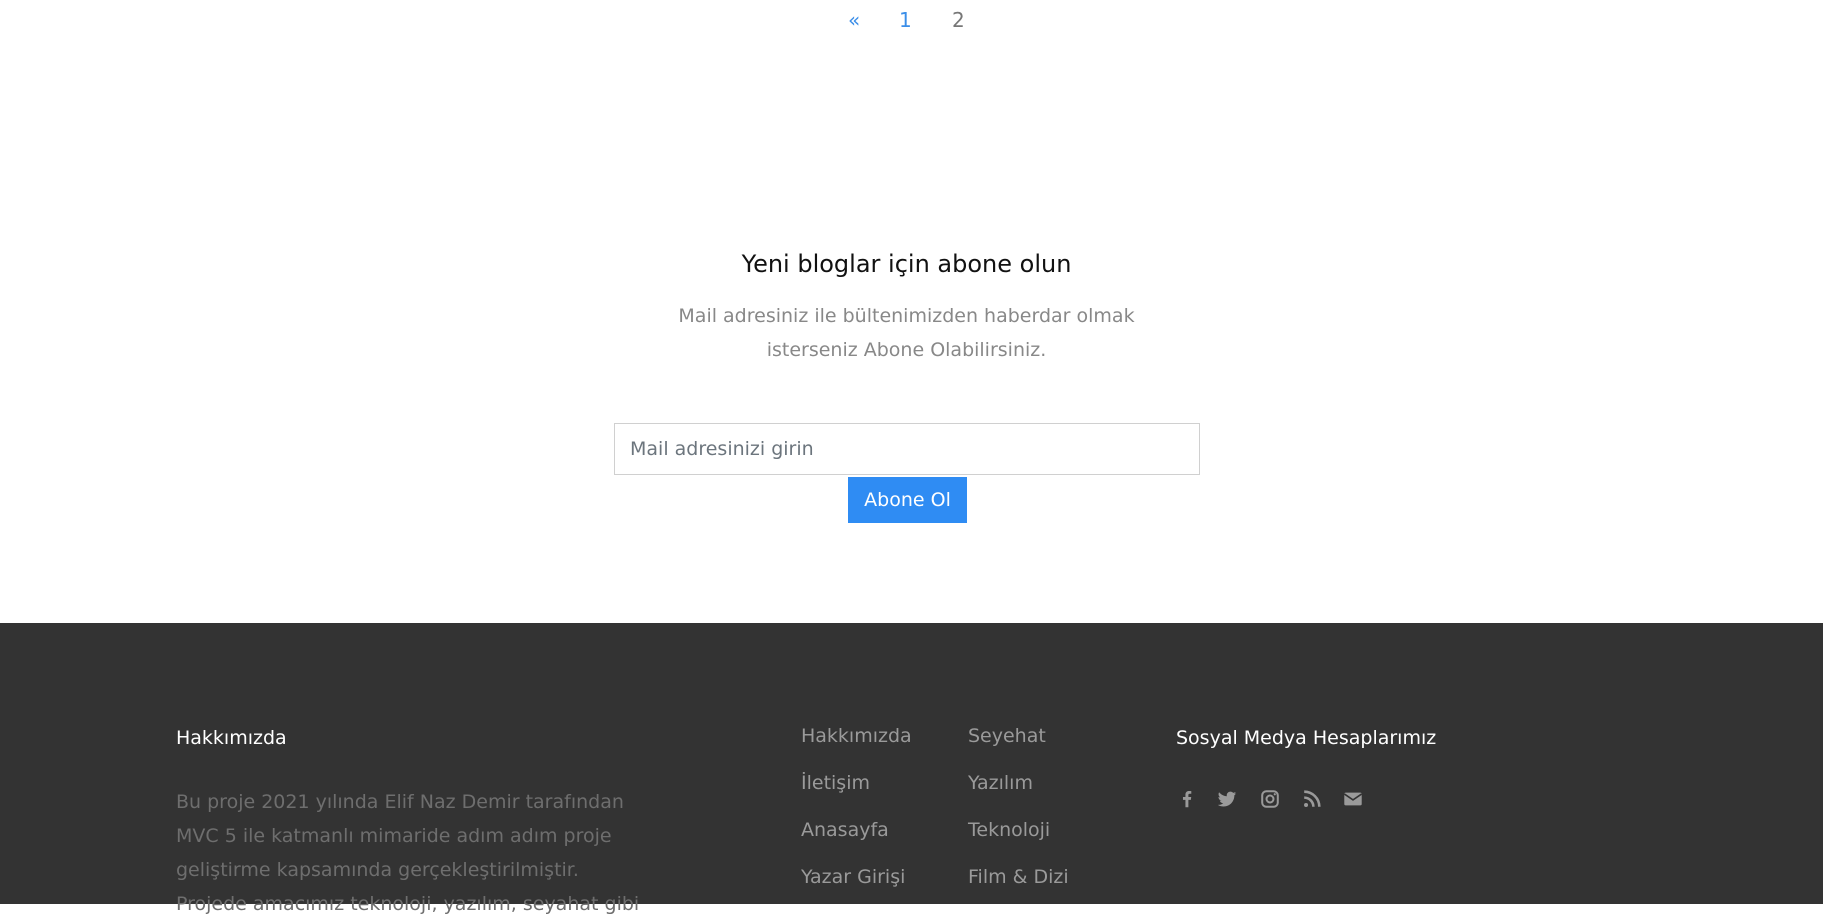  I want to click on list-item: Hakkımızda, so click(856, 748).